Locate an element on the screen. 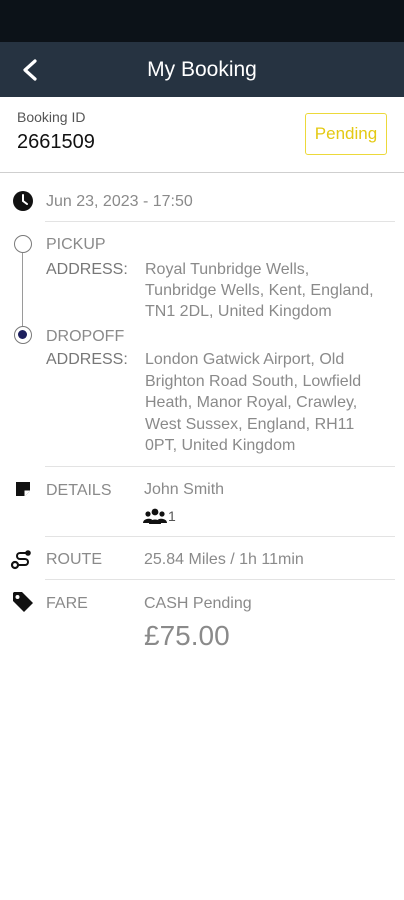 The height and width of the screenshot is (900, 404). dropoff-address-line: London Gatwick Airport, Old is located at coordinates (245, 359).